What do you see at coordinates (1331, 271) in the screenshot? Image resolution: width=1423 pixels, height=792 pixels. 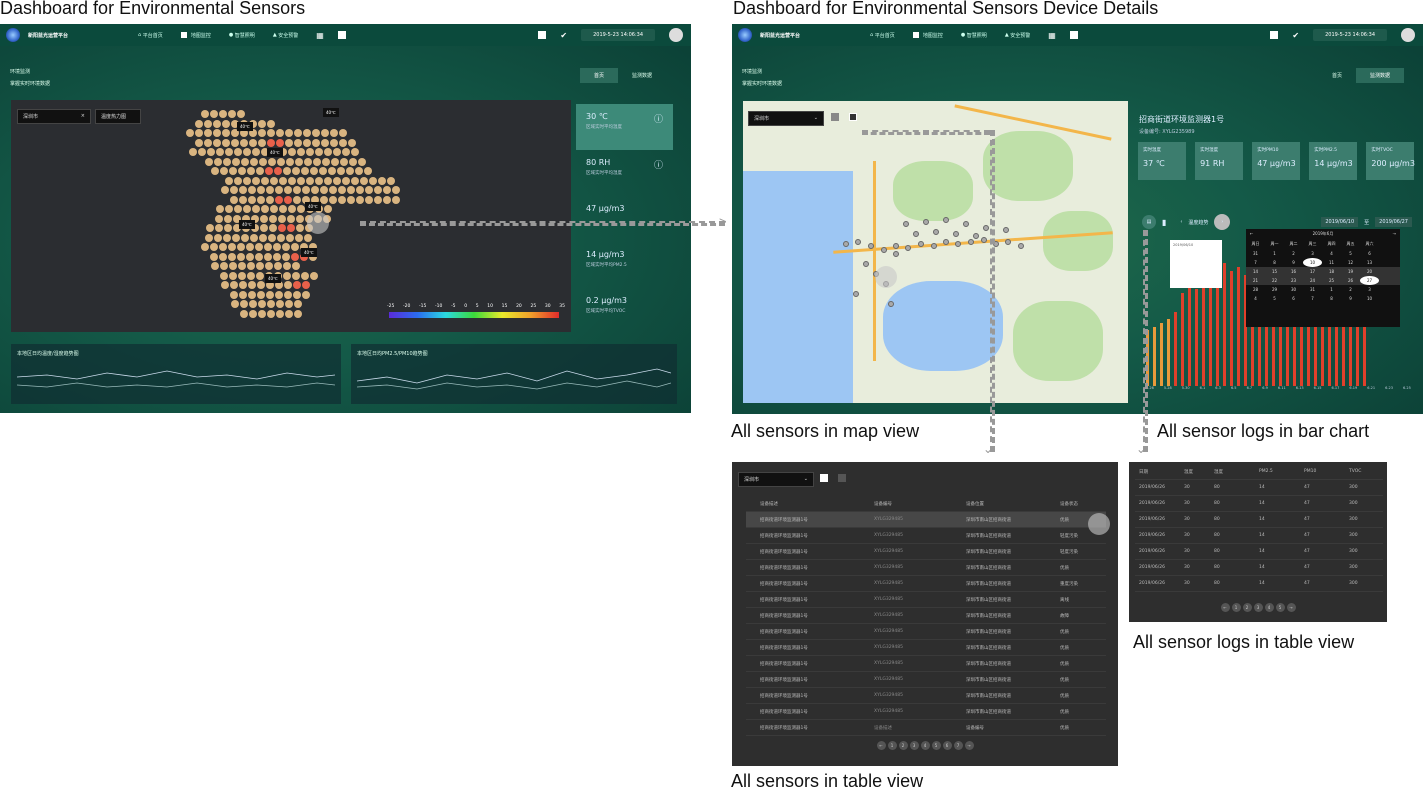 I see `calendar-day: 18` at bounding box center [1331, 271].